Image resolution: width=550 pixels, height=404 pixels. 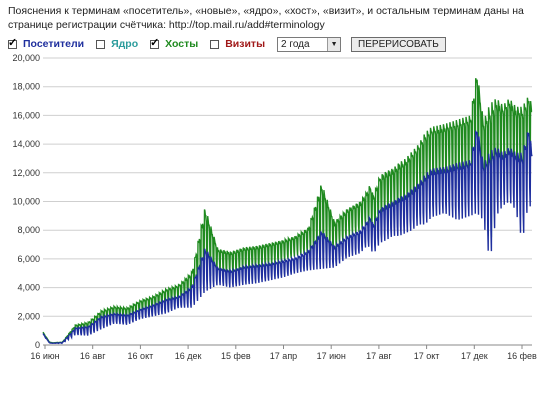 What do you see at coordinates (26, 115) in the screenshot?
I see `y-tick-label: 16,000` at bounding box center [26, 115].